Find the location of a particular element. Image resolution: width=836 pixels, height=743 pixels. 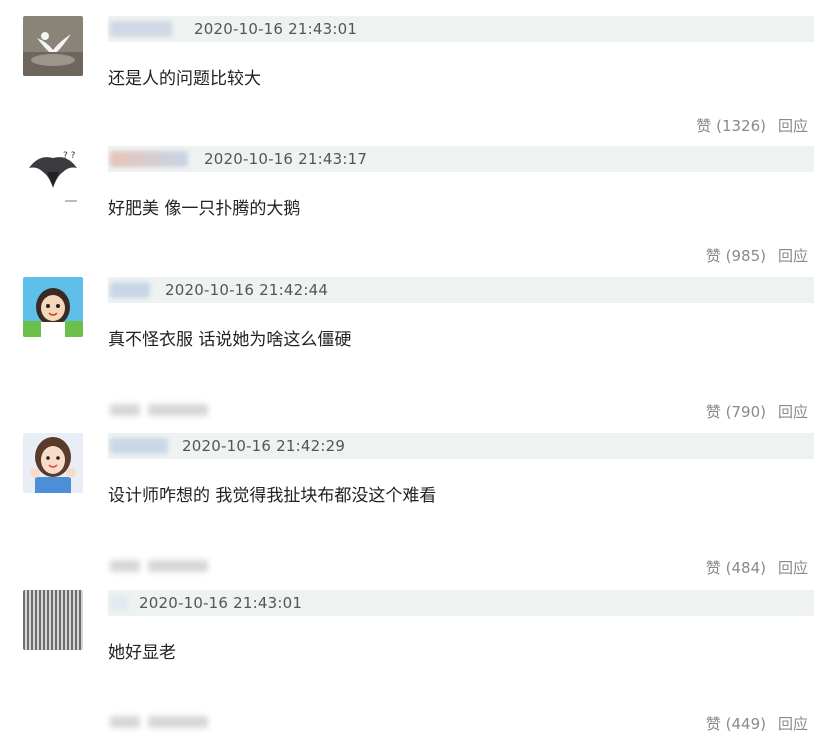

like-button: 赞 (790) is located at coordinates (736, 412).